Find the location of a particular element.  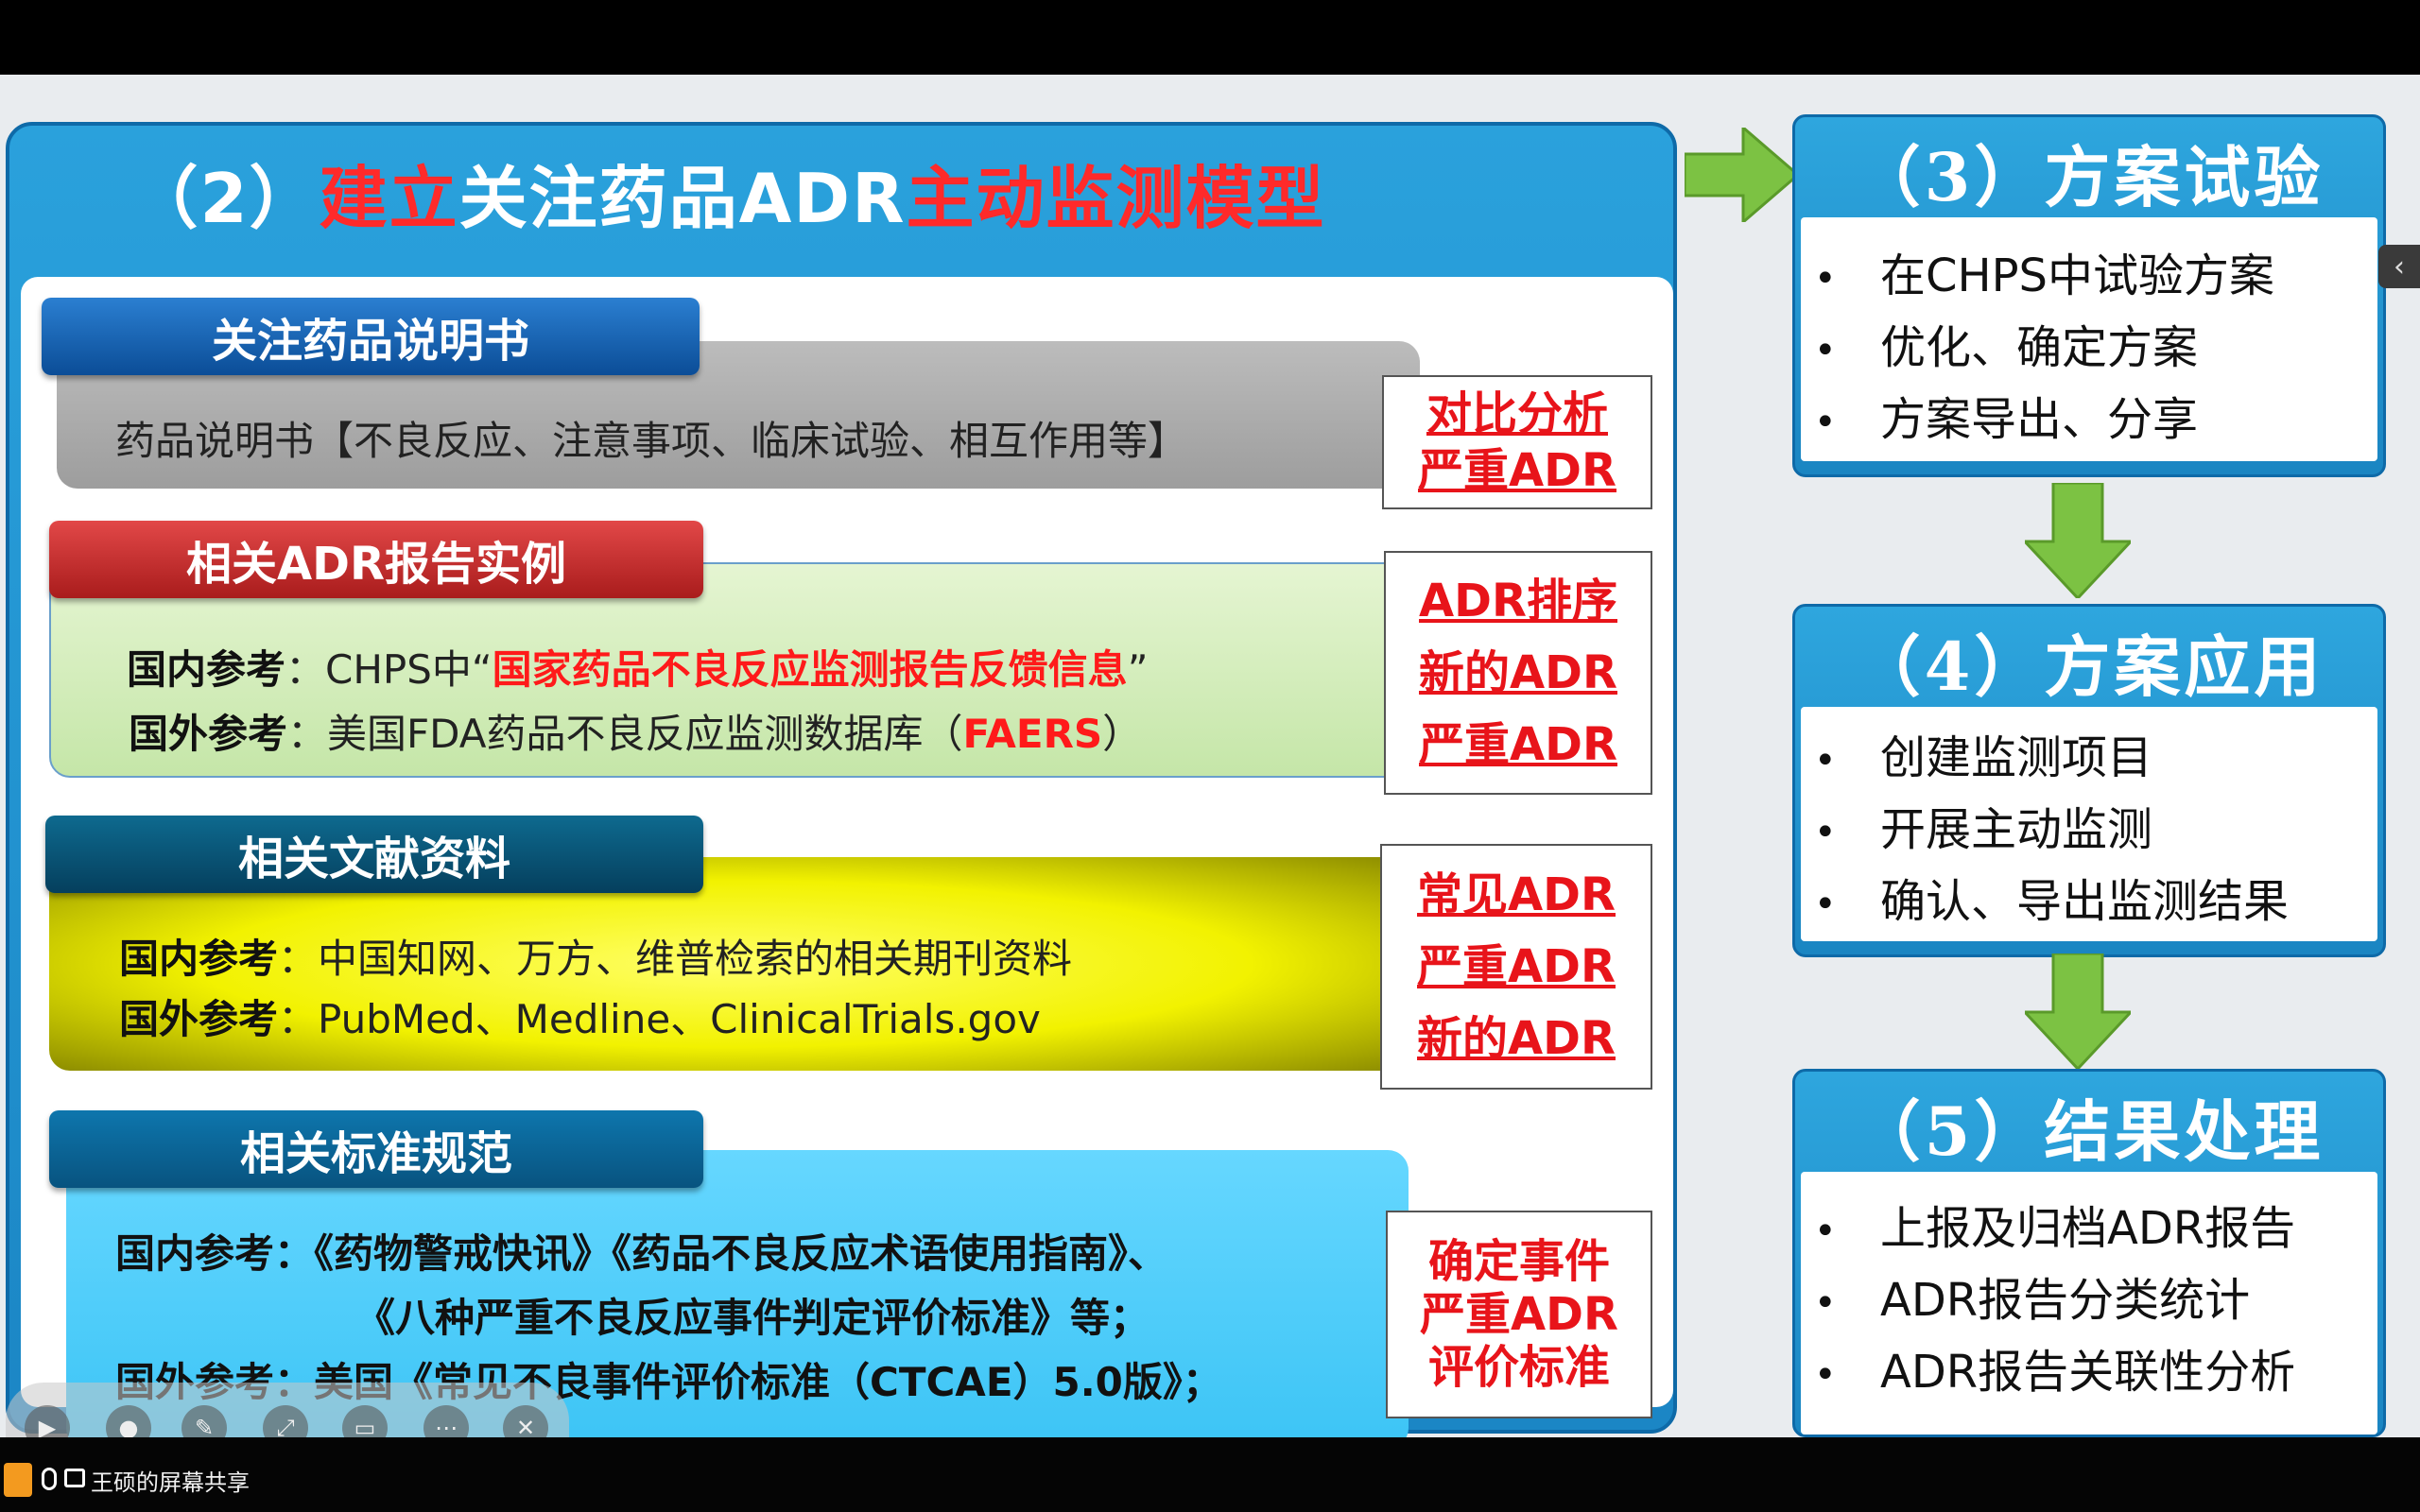

play-icon: ▶ is located at coordinates (47, 1421).